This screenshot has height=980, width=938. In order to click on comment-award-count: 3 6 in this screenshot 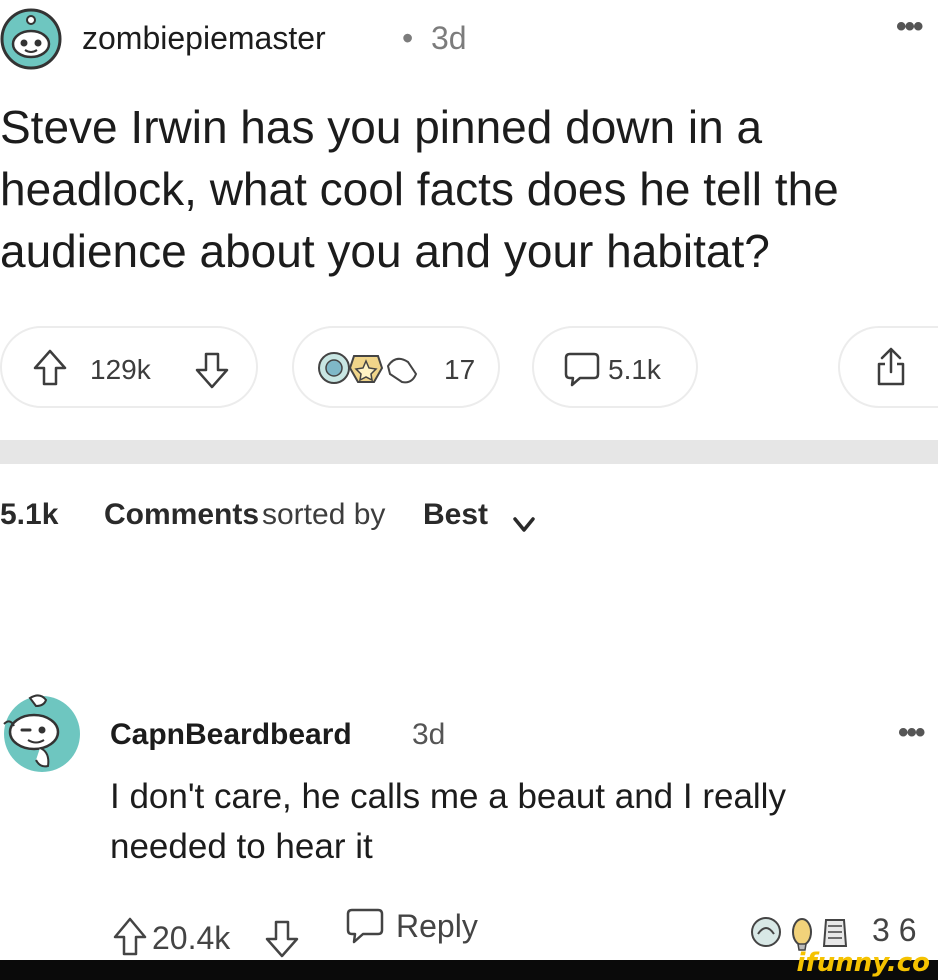, I will do `click(894, 930)`.